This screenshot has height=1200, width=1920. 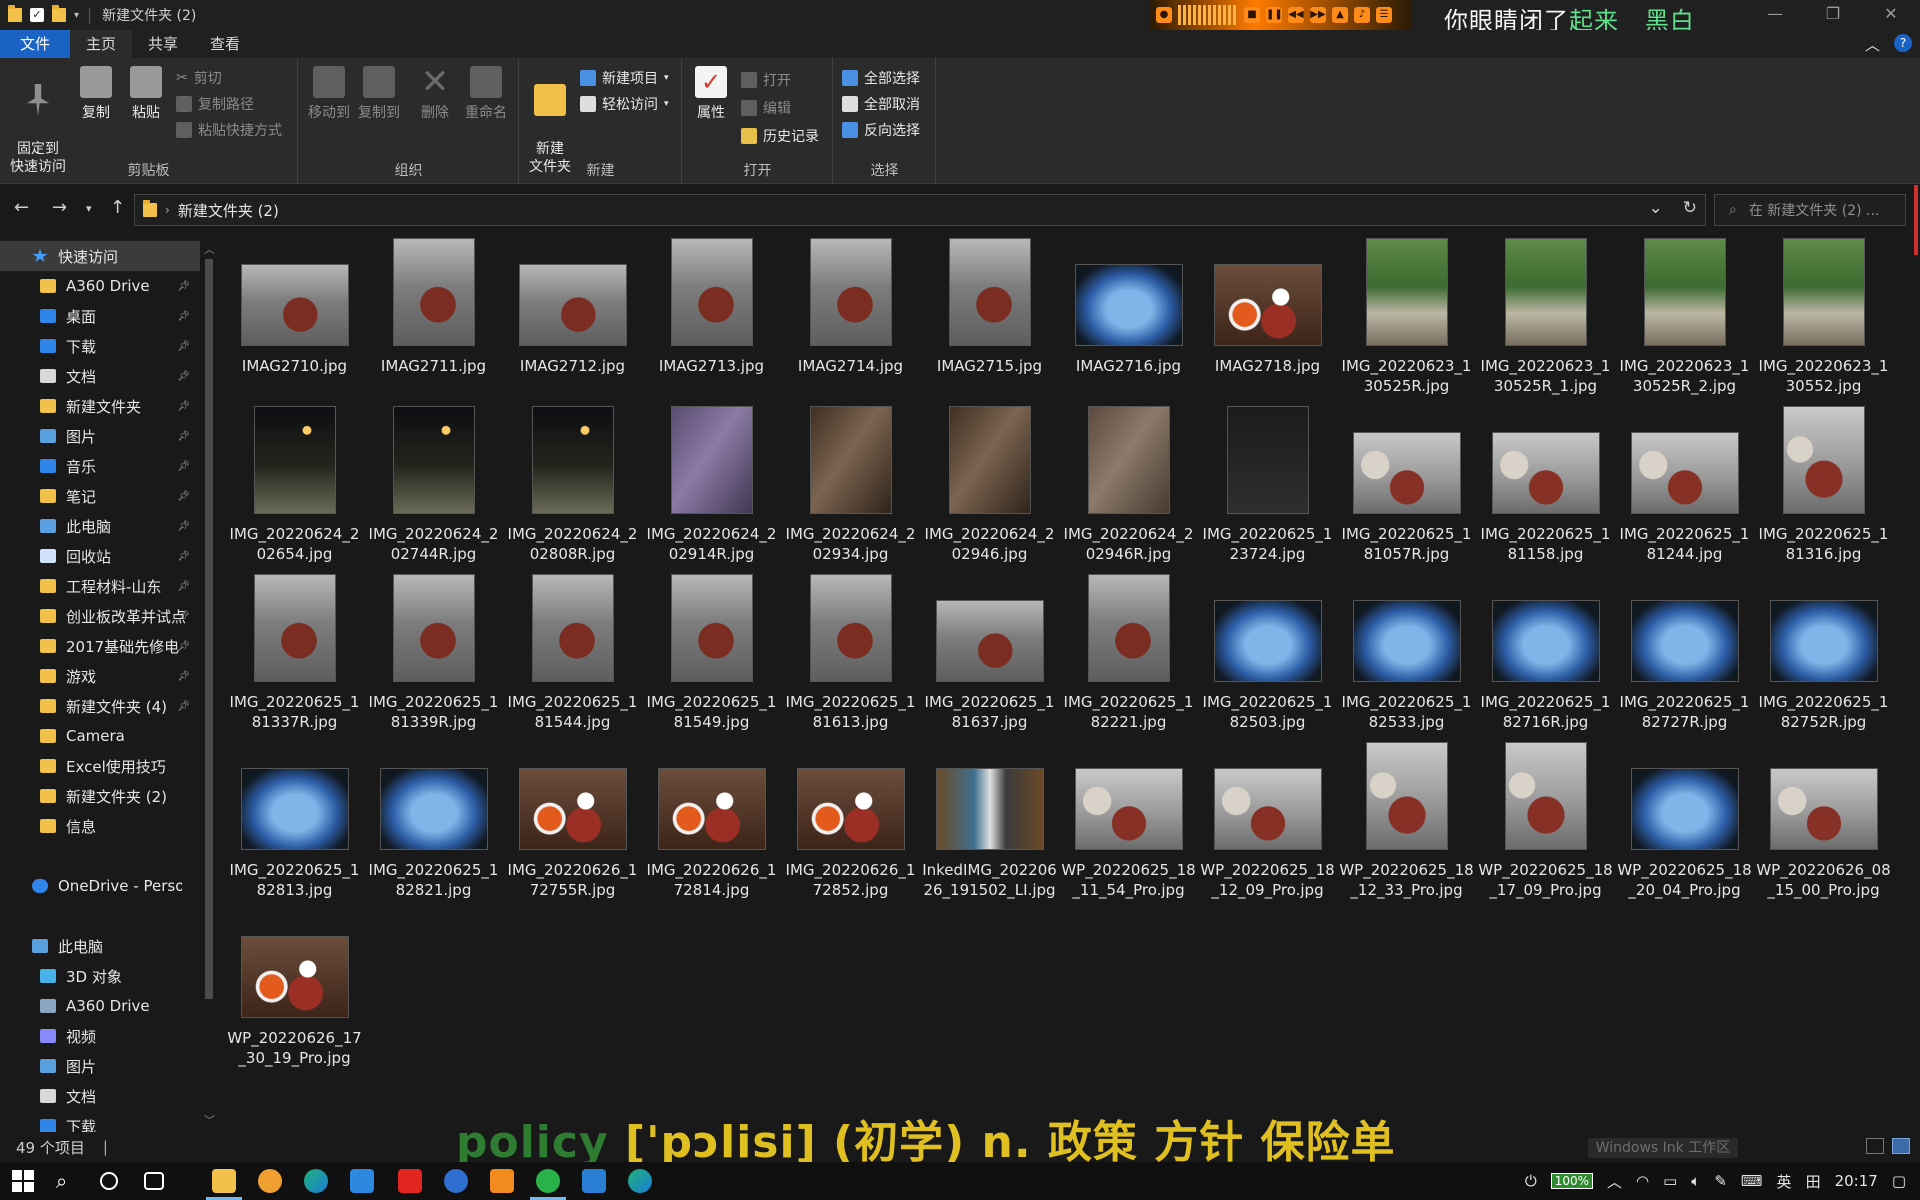 I want to click on touch-keyboard-icon: ⌨, so click(x=1752, y=1181).